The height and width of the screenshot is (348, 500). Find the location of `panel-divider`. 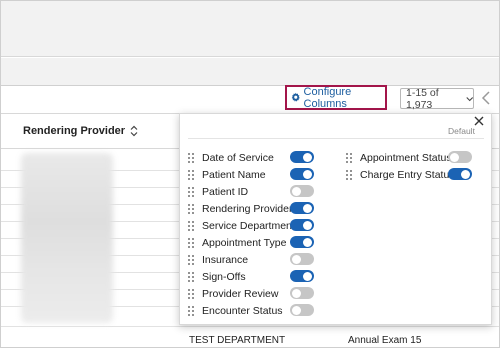

panel-divider is located at coordinates (336, 138).